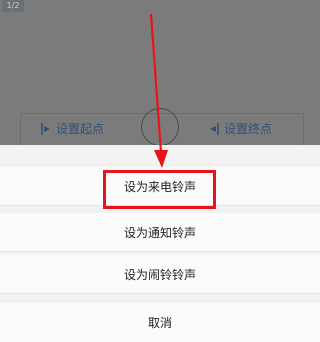  I want to click on set-start-button: 设置起点, so click(72, 128).